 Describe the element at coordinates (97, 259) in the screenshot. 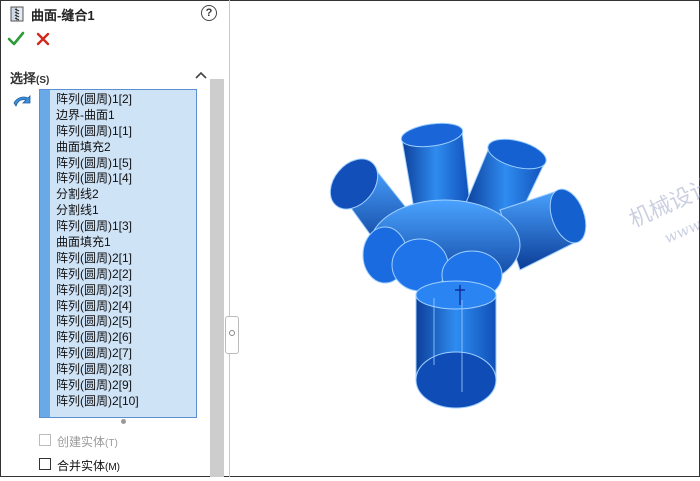

I see `list-item: 阵列(圆周)2[1]` at that location.